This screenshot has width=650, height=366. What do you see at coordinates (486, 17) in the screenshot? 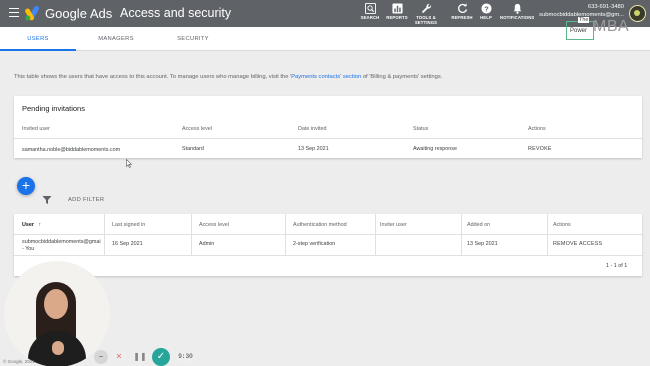
I see `help-label: HELP` at bounding box center [486, 17].